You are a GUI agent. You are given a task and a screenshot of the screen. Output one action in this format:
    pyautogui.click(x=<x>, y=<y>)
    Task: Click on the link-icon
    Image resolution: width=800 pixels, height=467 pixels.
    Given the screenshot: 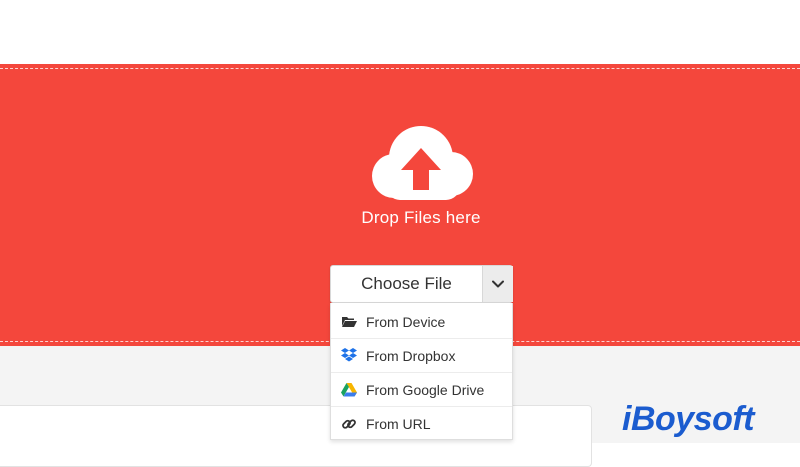 What is the action you would take?
    pyautogui.click(x=349, y=424)
    